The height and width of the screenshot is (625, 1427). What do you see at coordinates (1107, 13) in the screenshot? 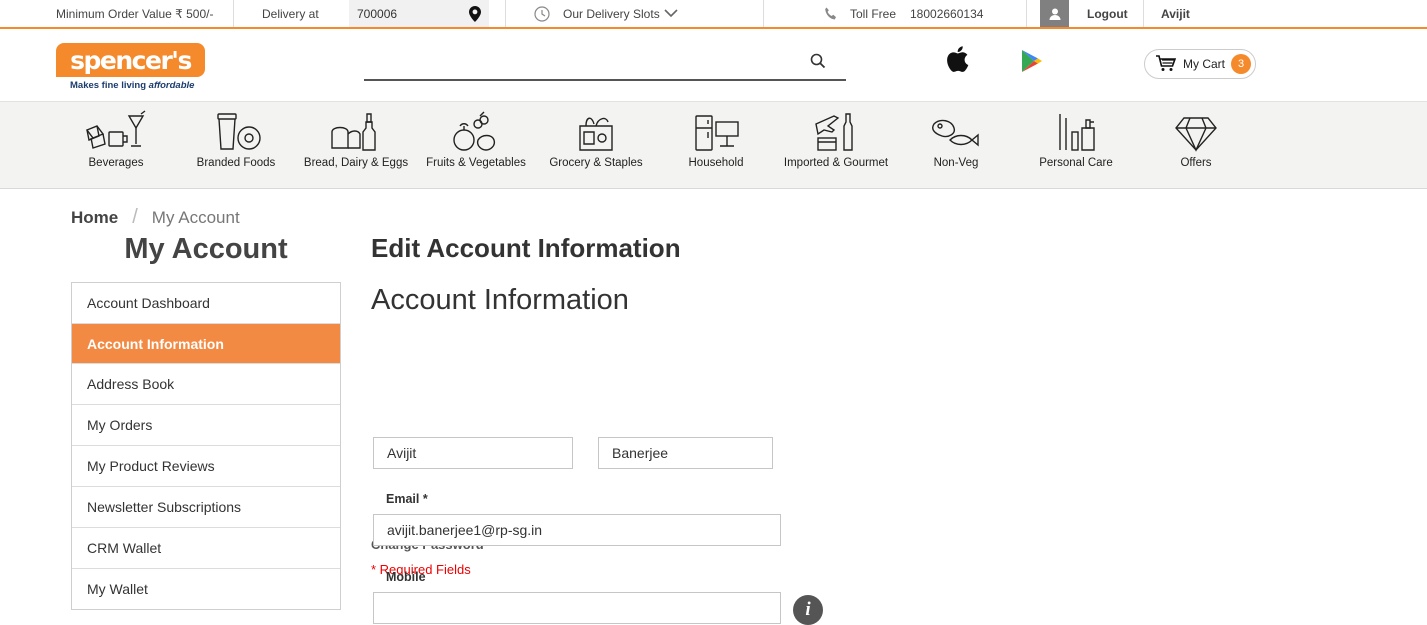
I see `logout-link: Logout` at bounding box center [1107, 13].